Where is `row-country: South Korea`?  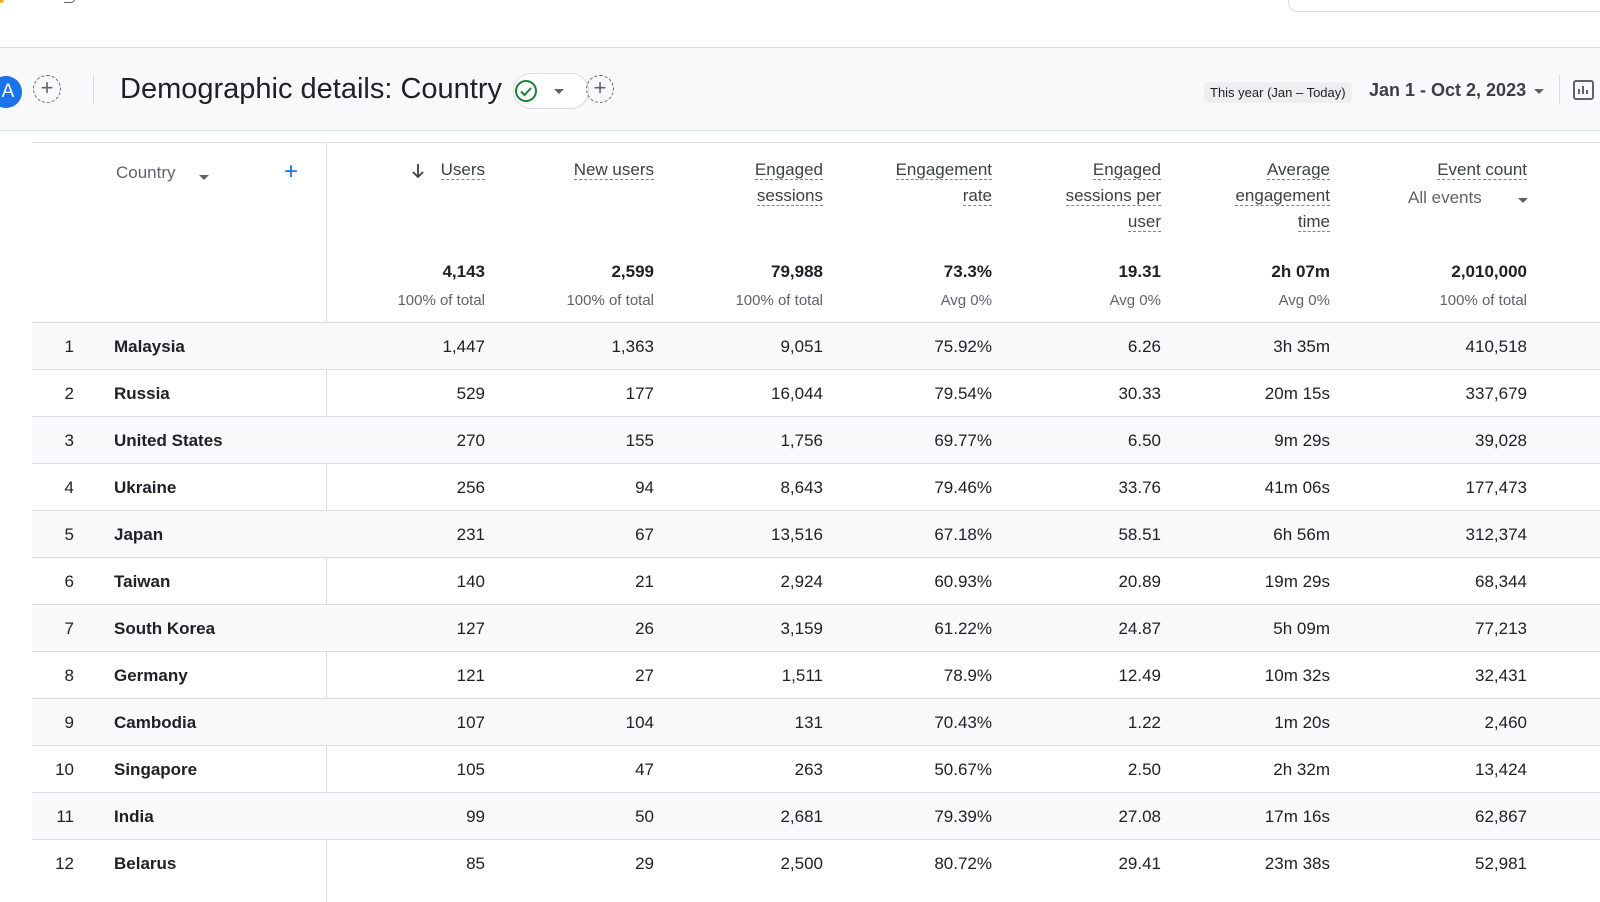 row-country: South Korea is located at coordinates (164, 629).